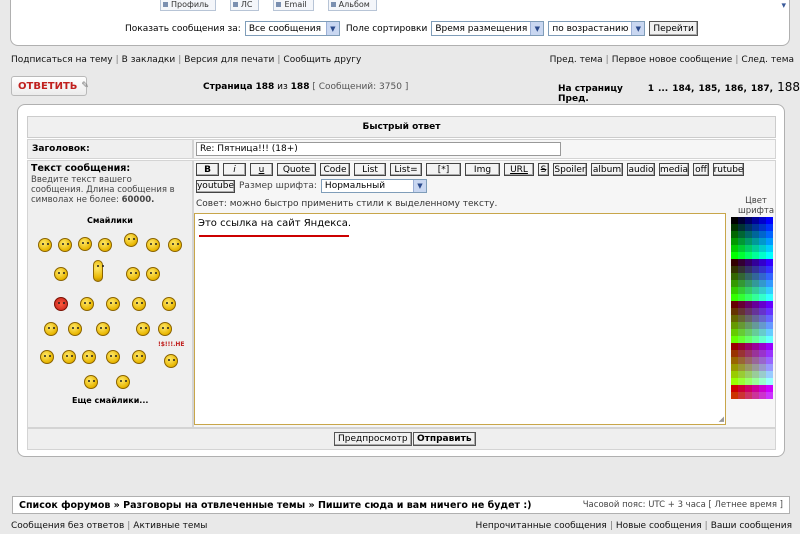 The width and height of the screenshot is (800, 534). I want to click on go-button: Перейти, so click(673, 28).